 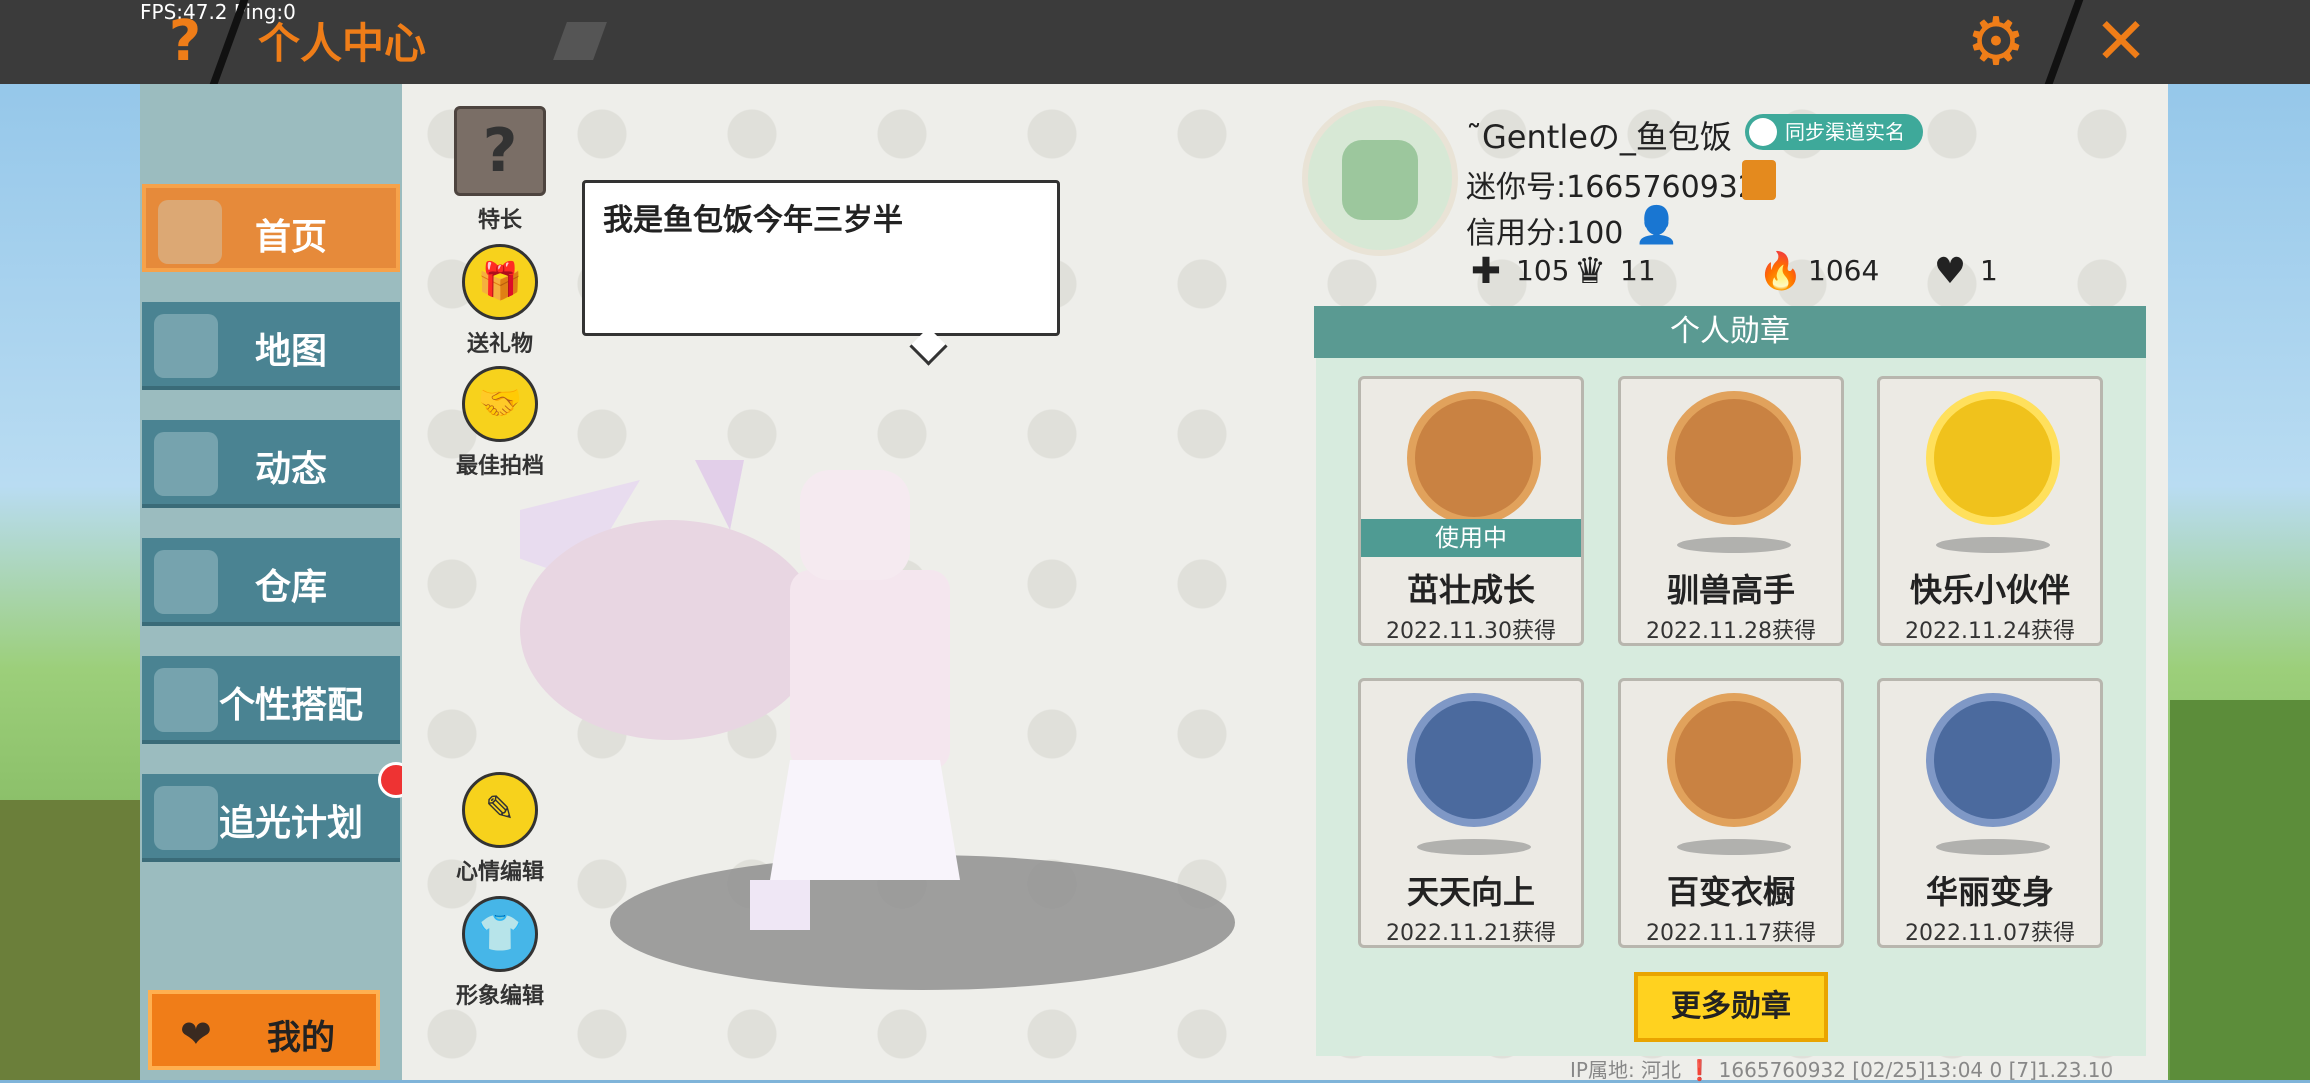 I want to click on fans-count: 11, so click(x=1638, y=270).